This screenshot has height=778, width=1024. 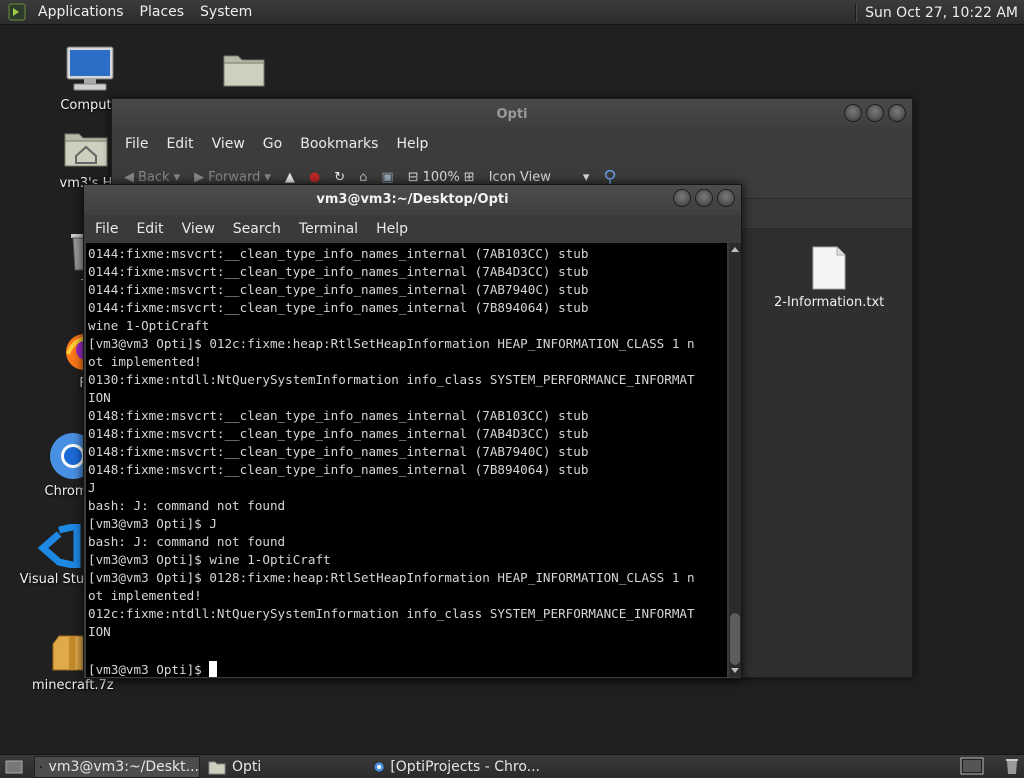 What do you see at coordinates (972, 766) in the screenshot?
I see `workspace-icon` at bounding box center [972, 766].